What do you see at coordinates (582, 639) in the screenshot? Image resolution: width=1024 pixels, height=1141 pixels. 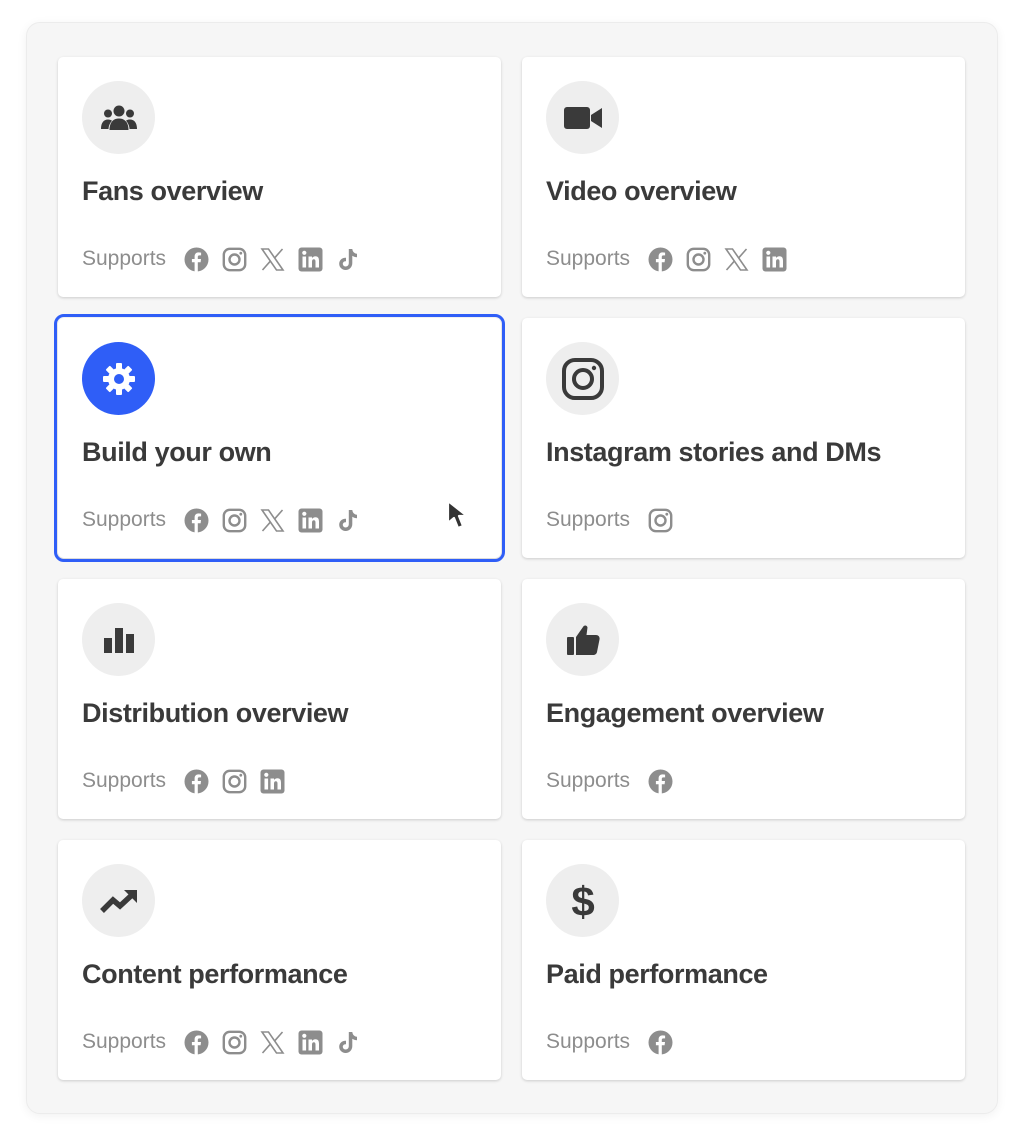 I see `thumbs-up-icon` at bounding box center [582, 639].